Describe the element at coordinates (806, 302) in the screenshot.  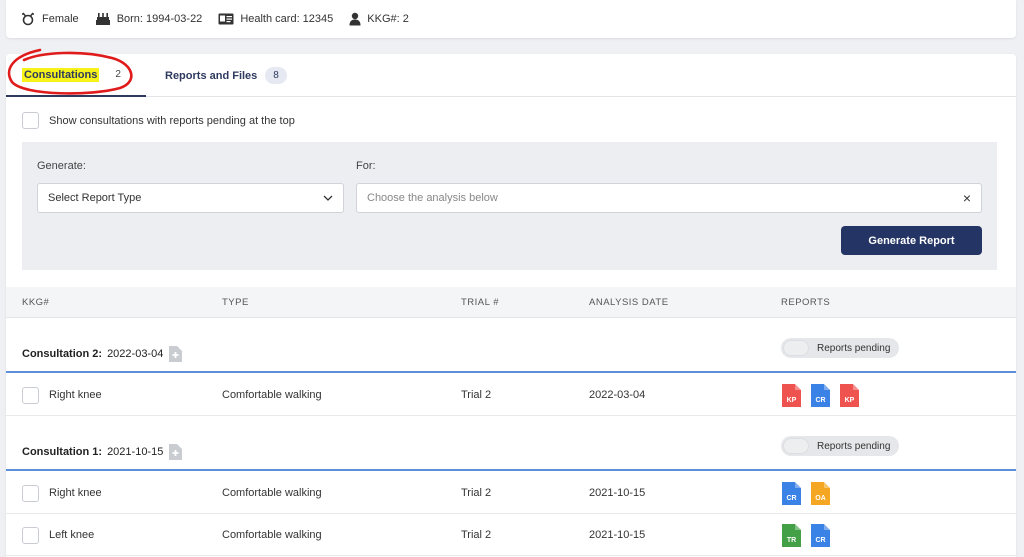
I see `header-reports: REPORTS` at that location.